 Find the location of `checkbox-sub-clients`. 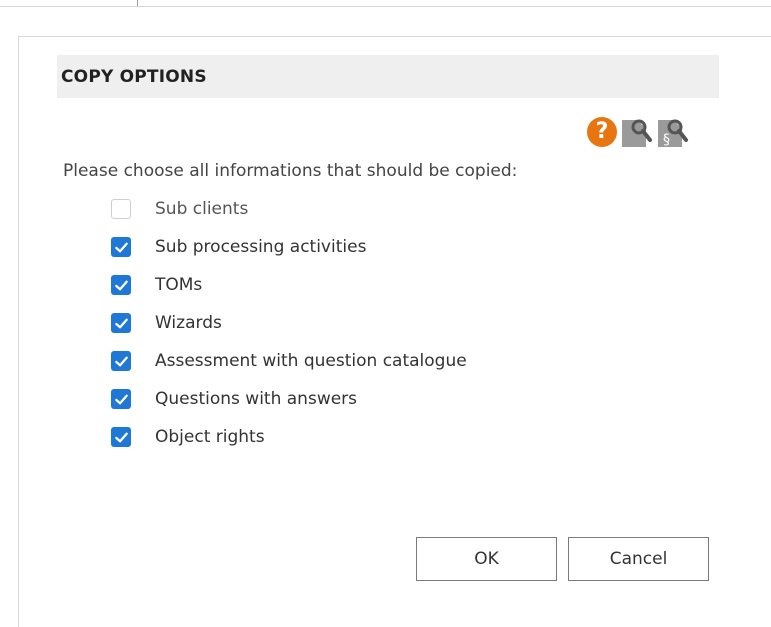

checkbox-sub-clients is located at coordinates (121, 209).